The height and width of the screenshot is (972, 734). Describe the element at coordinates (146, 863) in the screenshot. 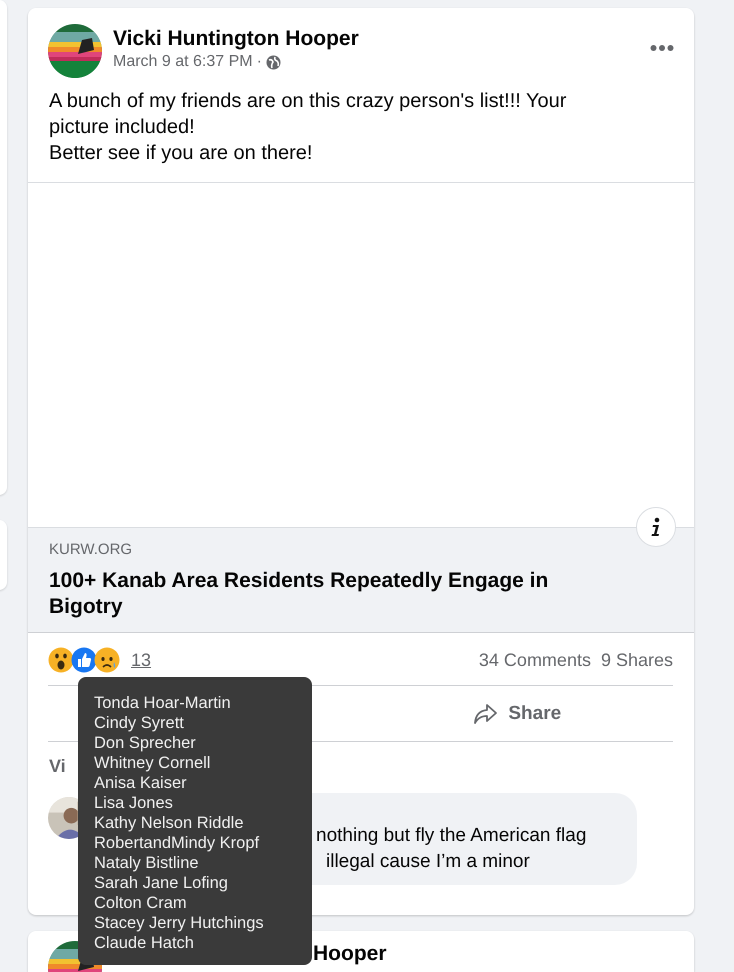

I see `reactor-name: Nataly Bistline` at that location.